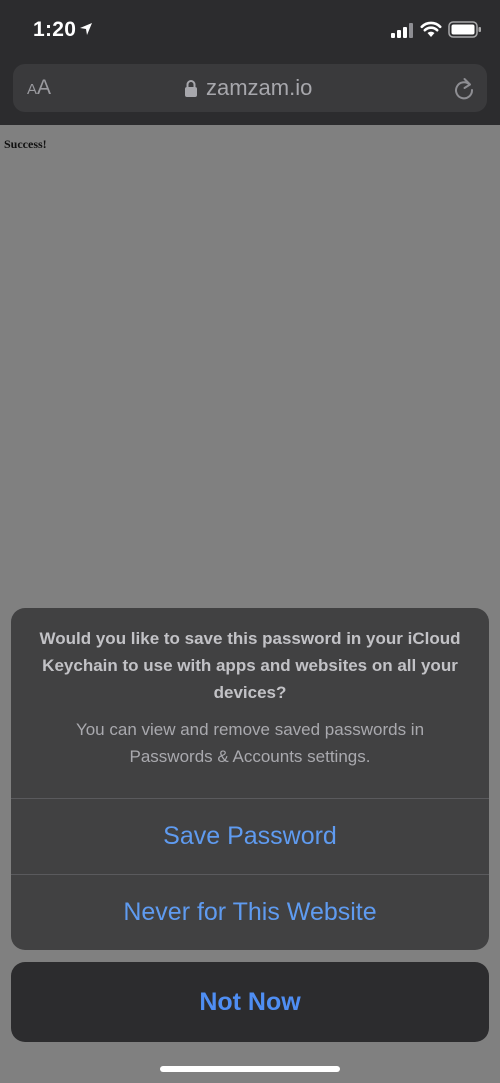 The height and width of the screenshot is (1083, 500). I want to click on browser-toolbar: AA zamzam.io, so click(250, 93).